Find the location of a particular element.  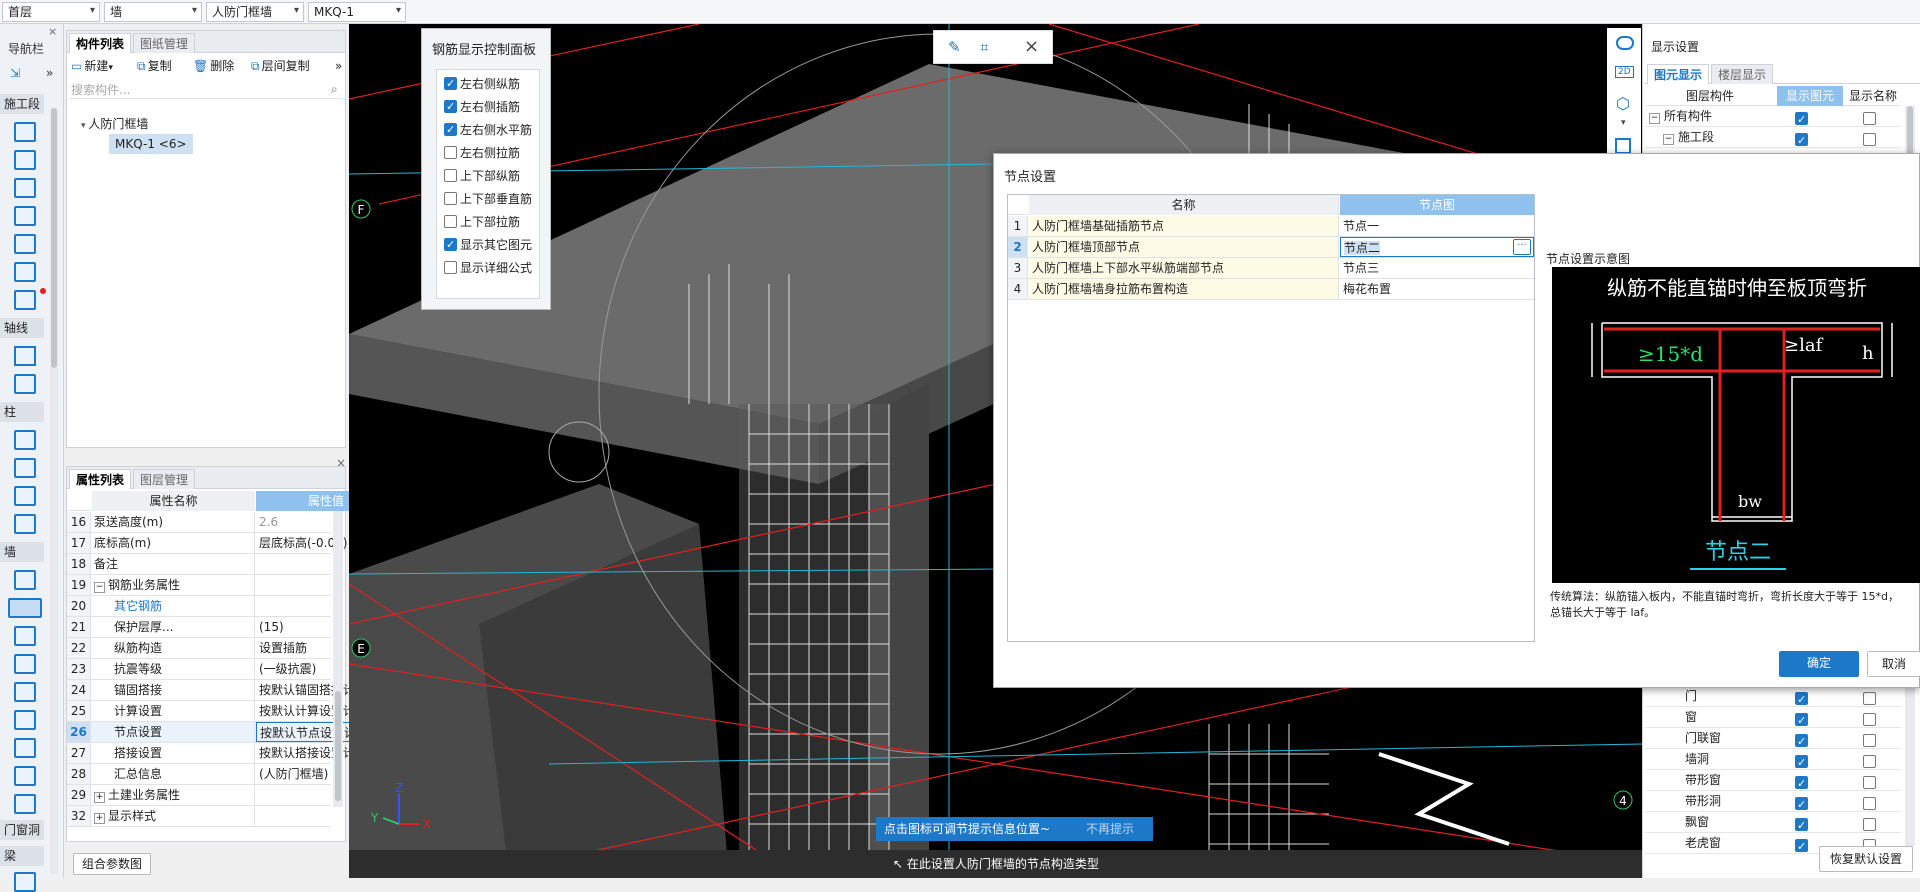

rebar-option: 显示详细公式 is located at coordinates (488, 268).